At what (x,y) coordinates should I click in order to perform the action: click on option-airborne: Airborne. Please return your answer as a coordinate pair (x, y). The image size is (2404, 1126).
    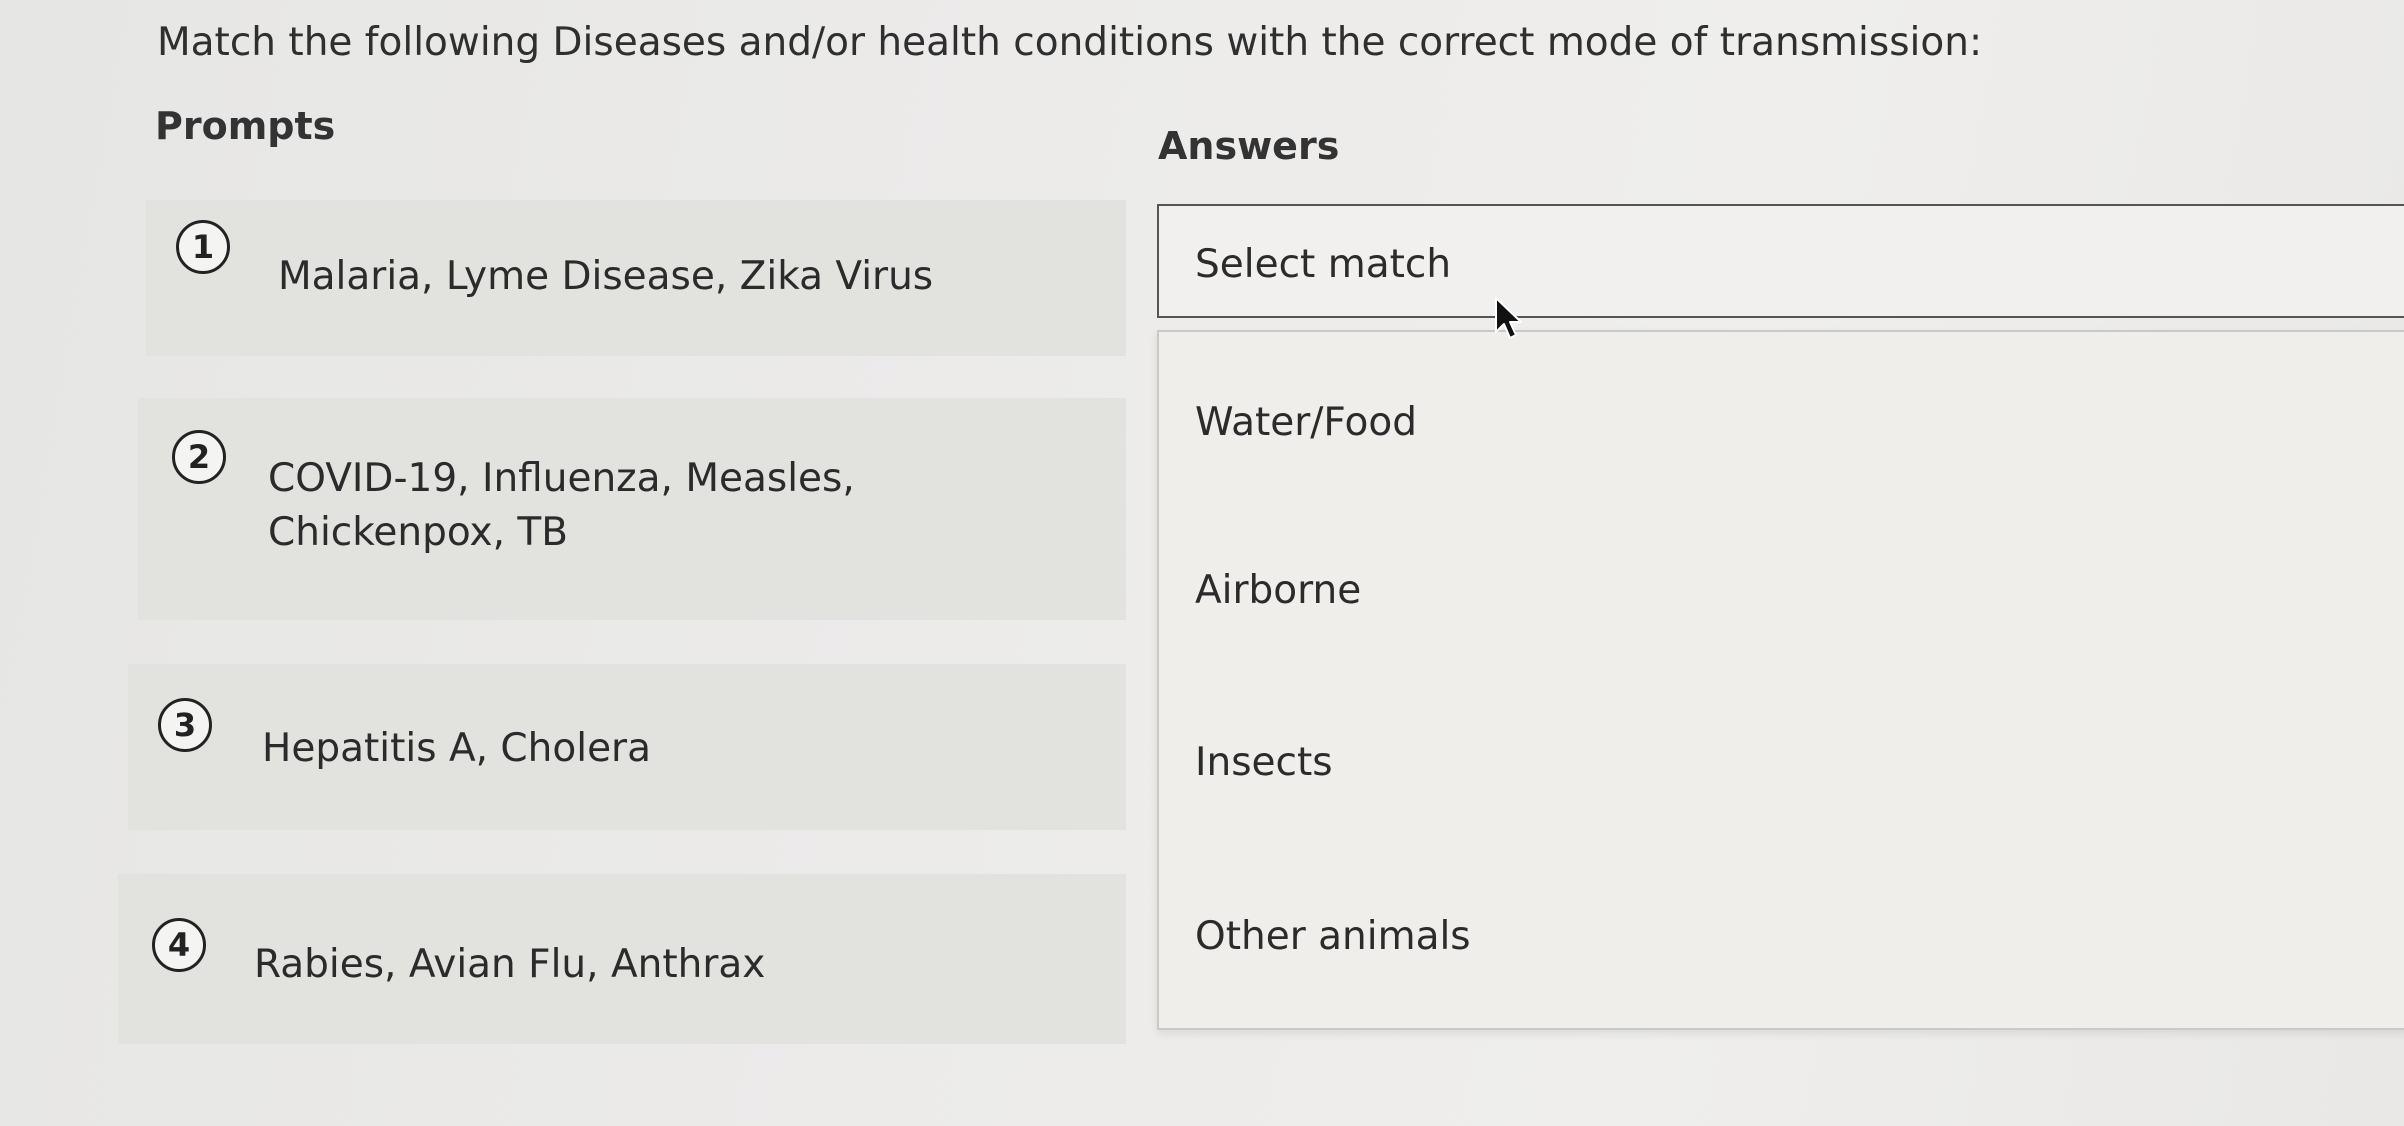
    Looking at the image, I should click on (1278, 590).